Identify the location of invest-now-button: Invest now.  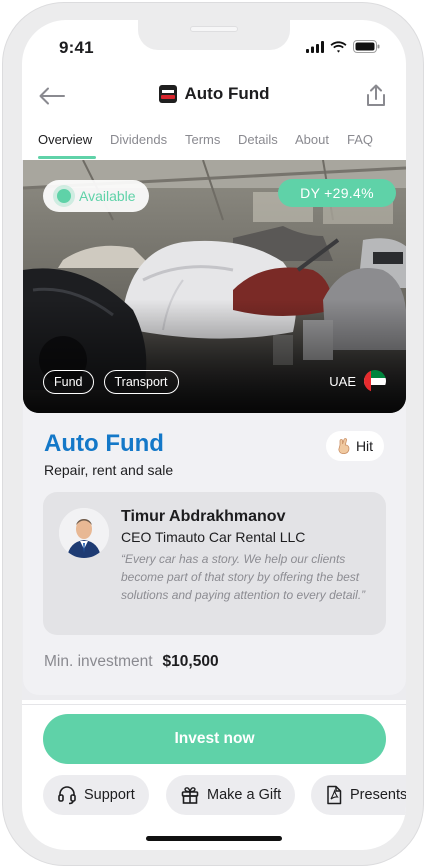
(214, 739).